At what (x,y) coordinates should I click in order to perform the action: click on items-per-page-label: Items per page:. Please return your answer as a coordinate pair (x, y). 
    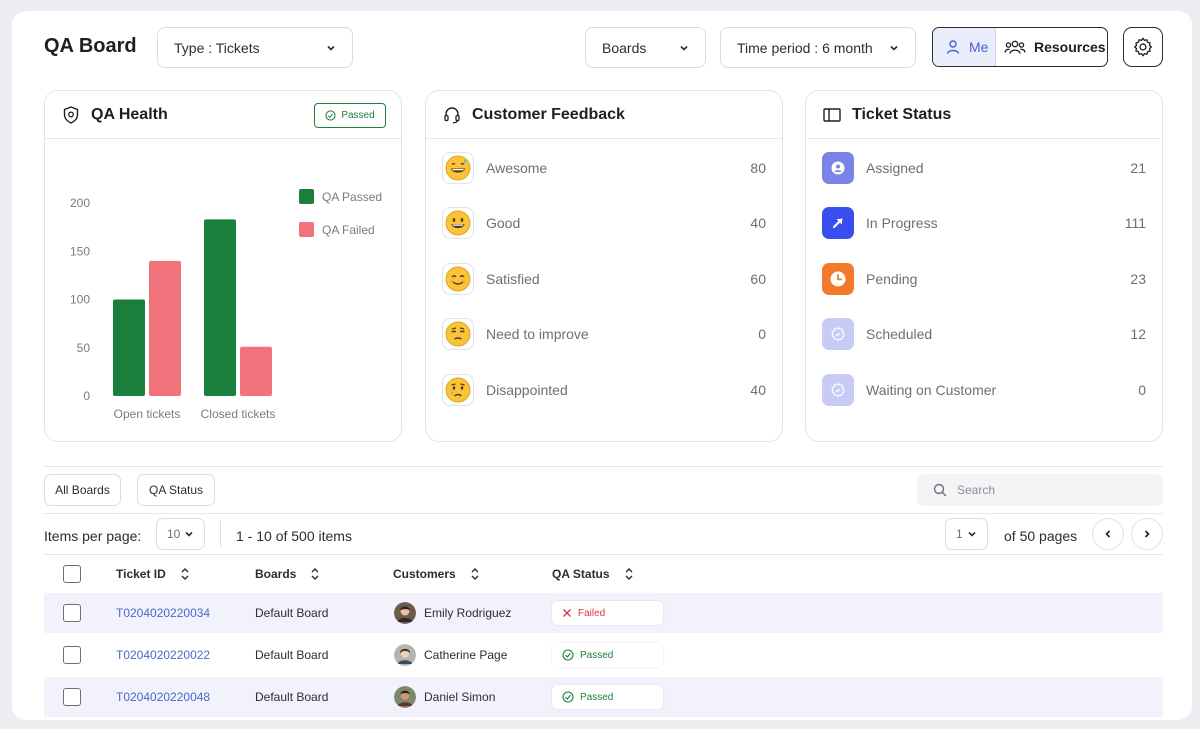
    Looking at the image, I should click on (93, 536).